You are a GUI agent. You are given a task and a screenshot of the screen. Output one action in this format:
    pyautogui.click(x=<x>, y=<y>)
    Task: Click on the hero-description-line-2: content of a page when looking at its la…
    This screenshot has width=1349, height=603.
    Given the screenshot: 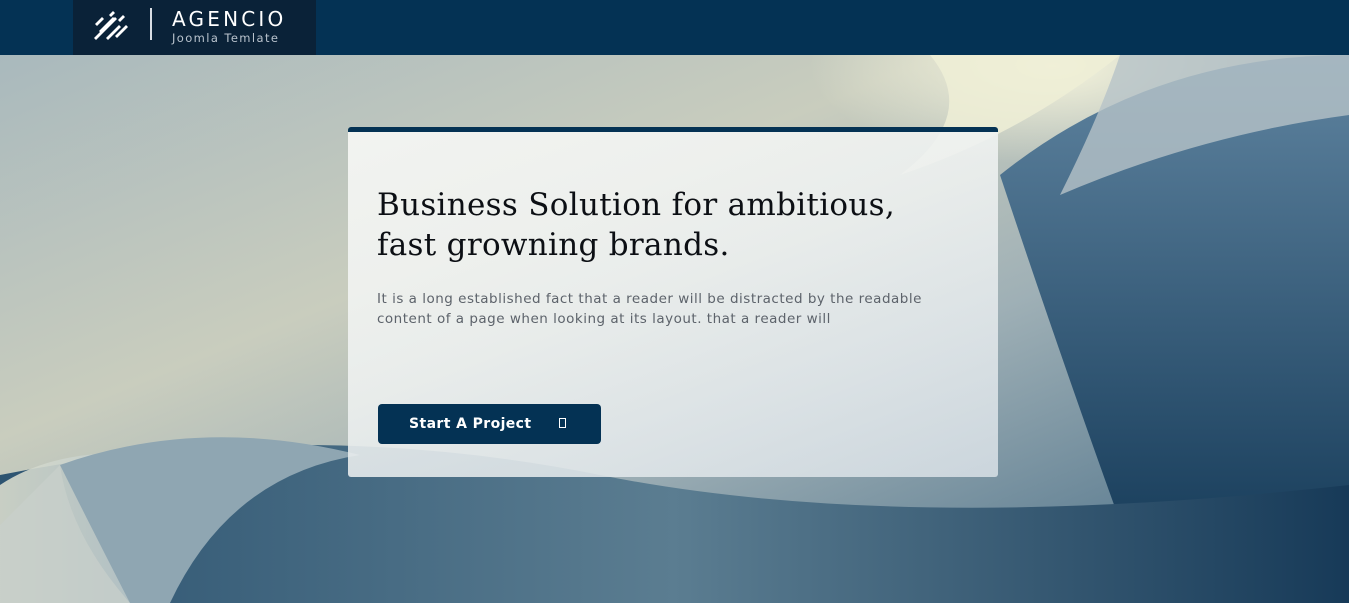 What is the action you would take?
    pyautogui.click(x=604, y=319)
    